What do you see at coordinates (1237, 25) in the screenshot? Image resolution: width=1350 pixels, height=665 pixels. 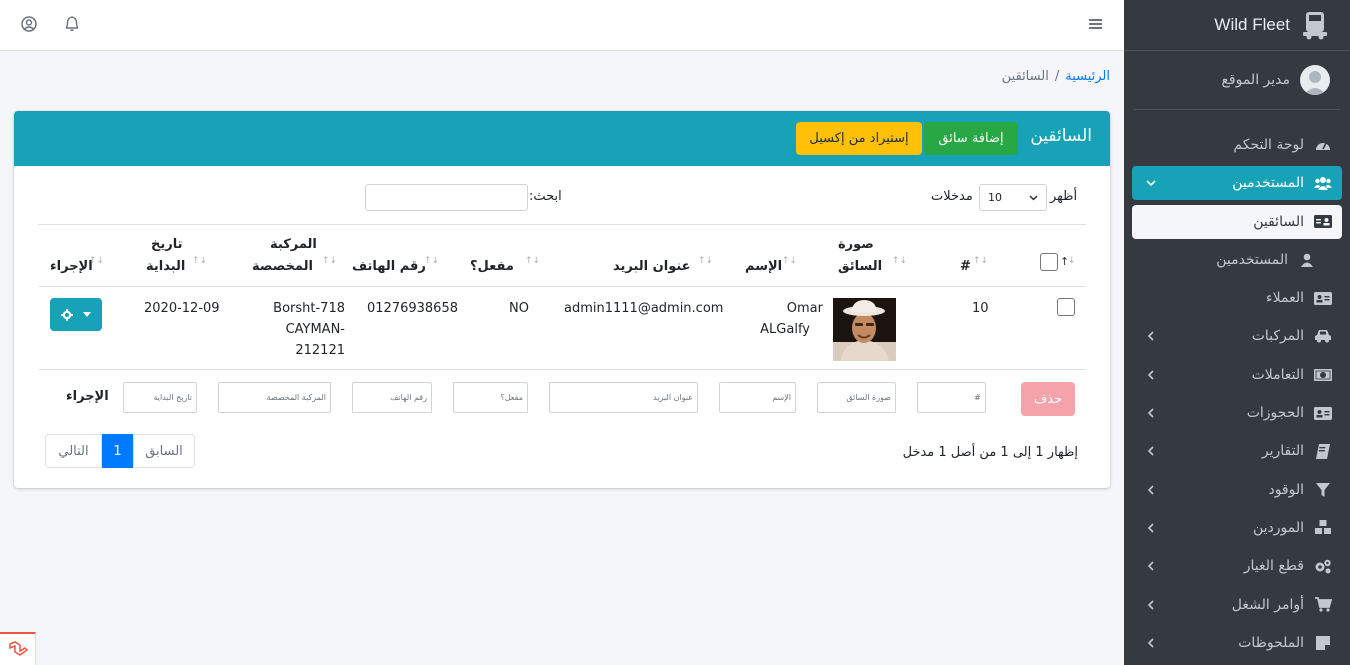 I see `brand-link: Wild Fleet` at bounding box center [1237, 25].